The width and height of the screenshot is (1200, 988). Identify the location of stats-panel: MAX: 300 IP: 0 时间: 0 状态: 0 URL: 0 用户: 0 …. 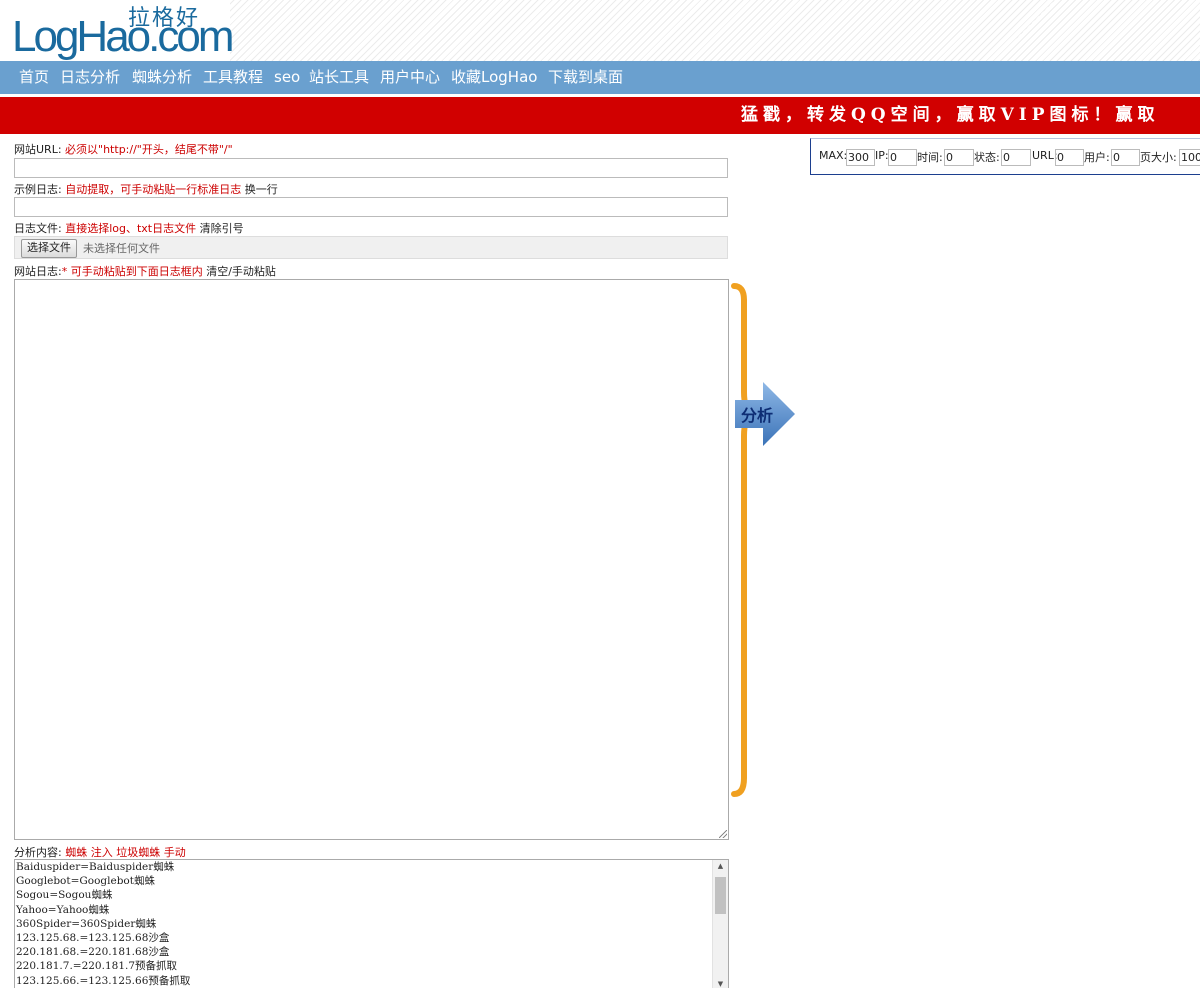
(1005, 156).